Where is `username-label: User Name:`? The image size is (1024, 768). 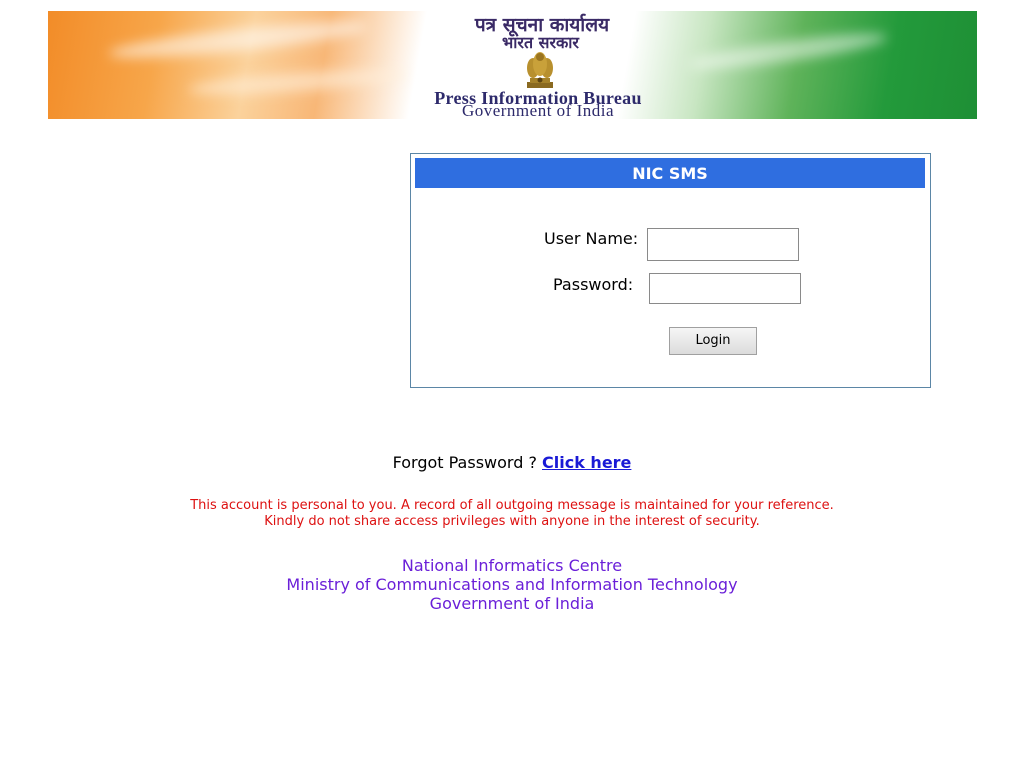 username-label: User Name: is located at coordinates (591, 238).